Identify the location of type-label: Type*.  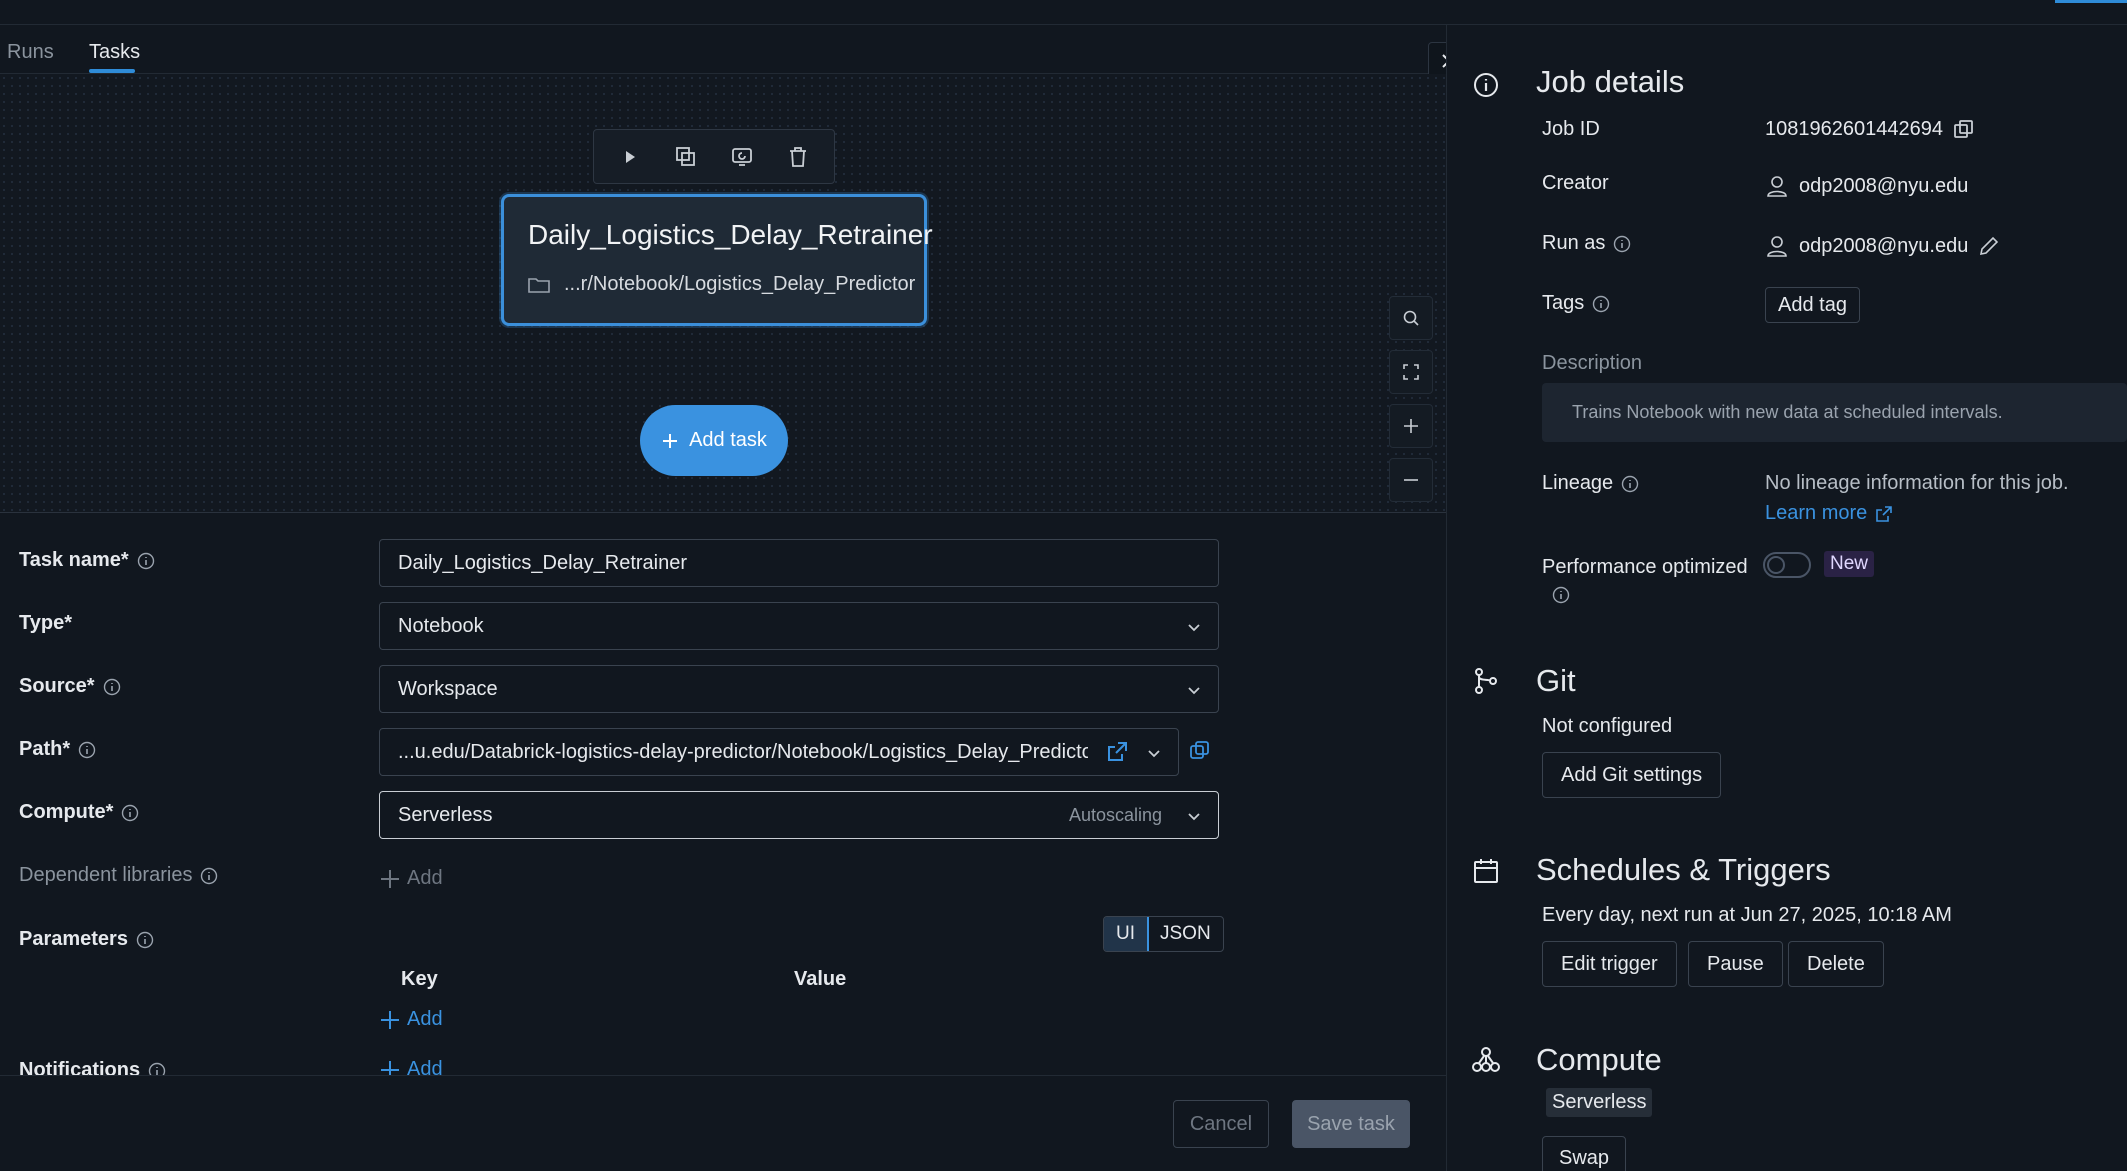
(45, 623).